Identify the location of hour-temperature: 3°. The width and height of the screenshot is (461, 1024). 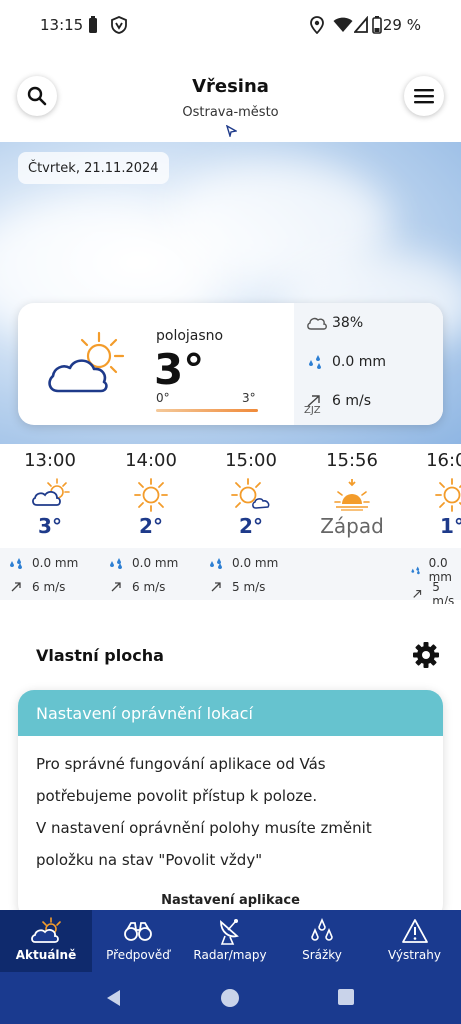
(50, 526).